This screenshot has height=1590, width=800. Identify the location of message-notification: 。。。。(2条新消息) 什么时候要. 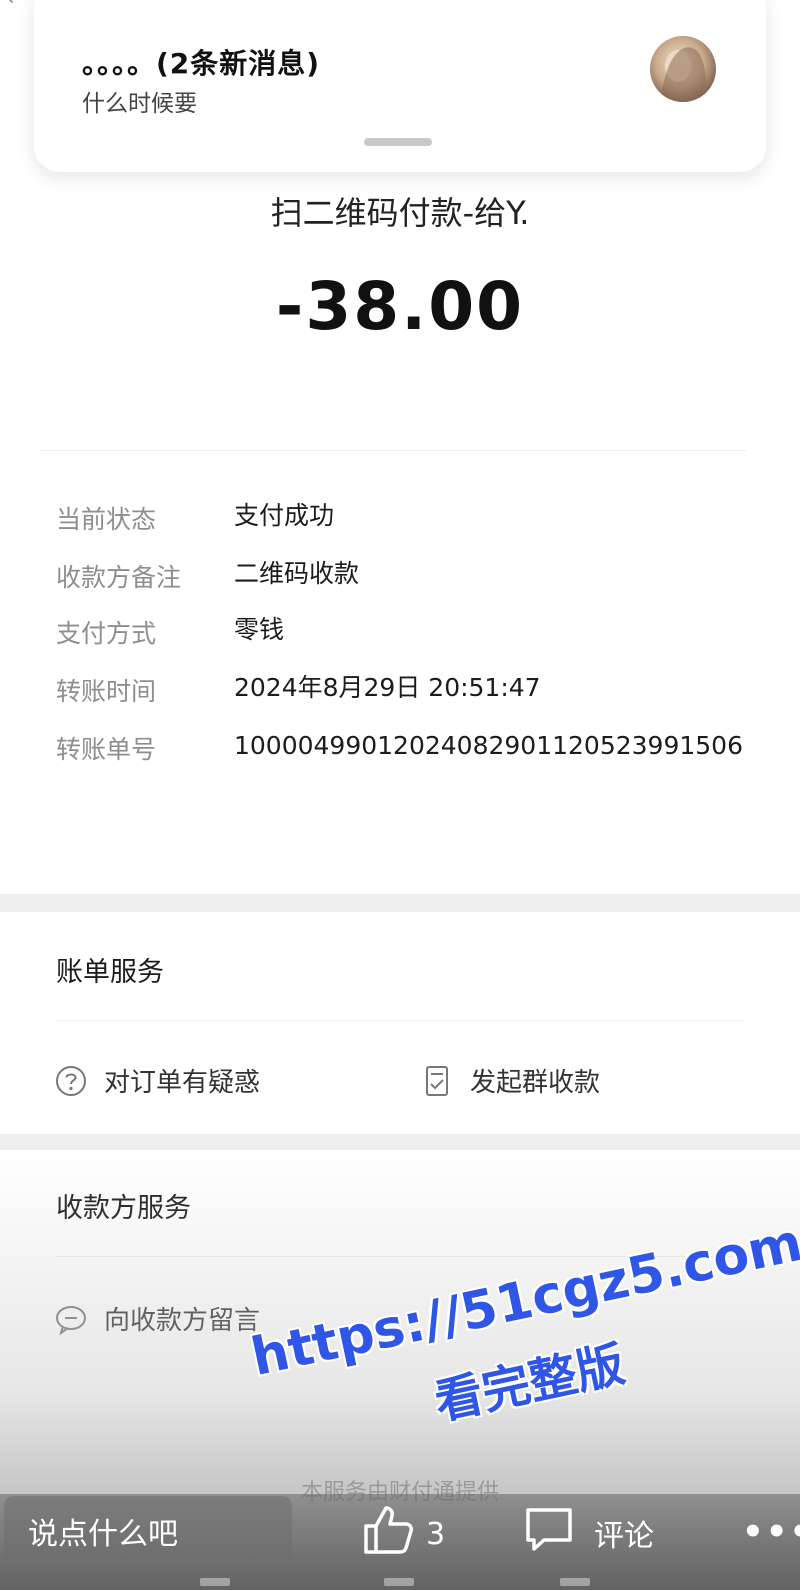
(400, 86).